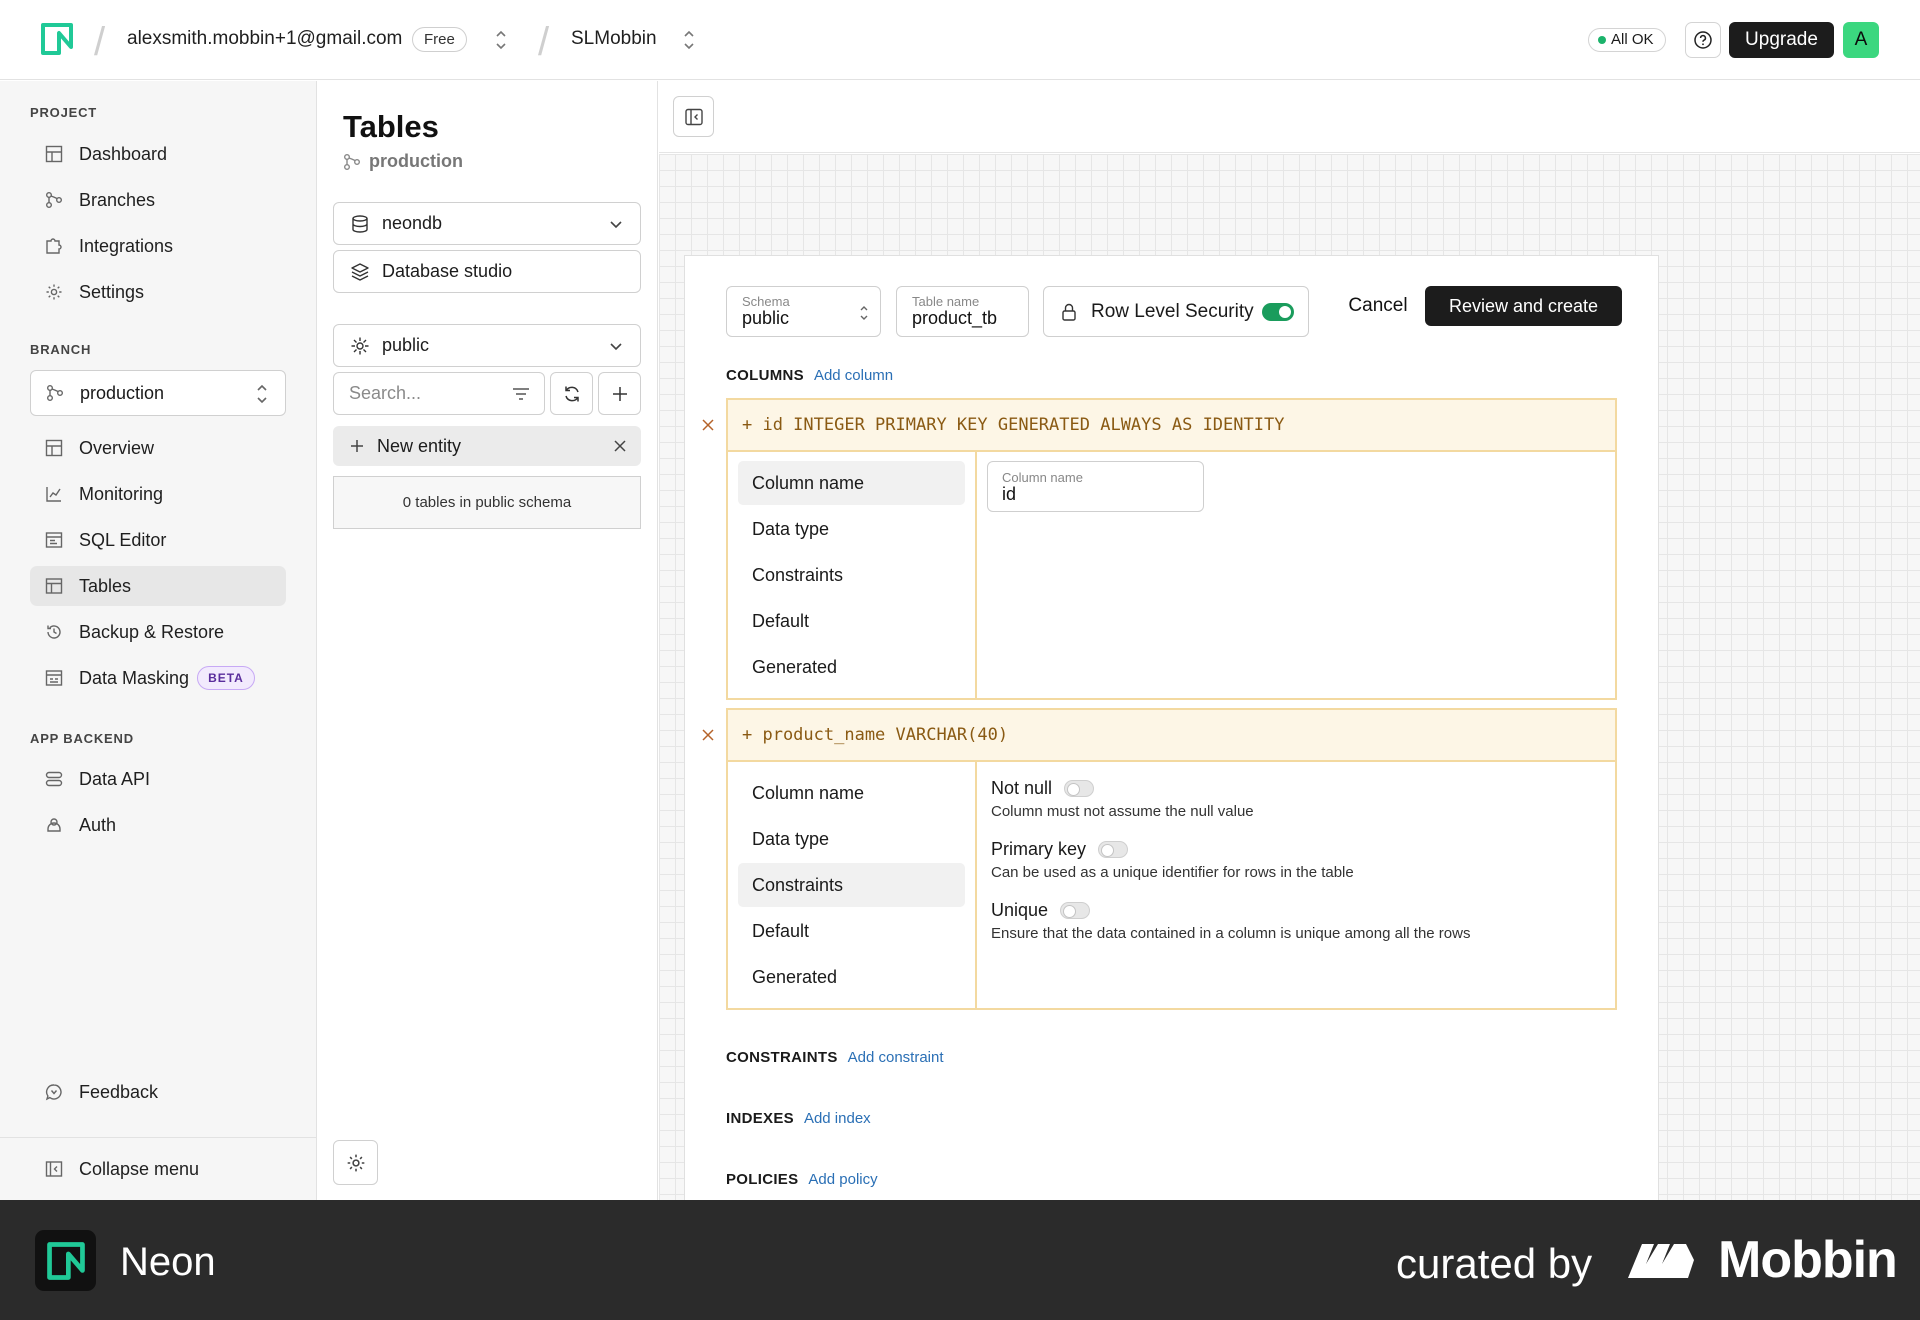 This screenshot has width=1920, height=1320. I want to click on sidebar-item-dashboard: Dashboard, so click(158, 154).